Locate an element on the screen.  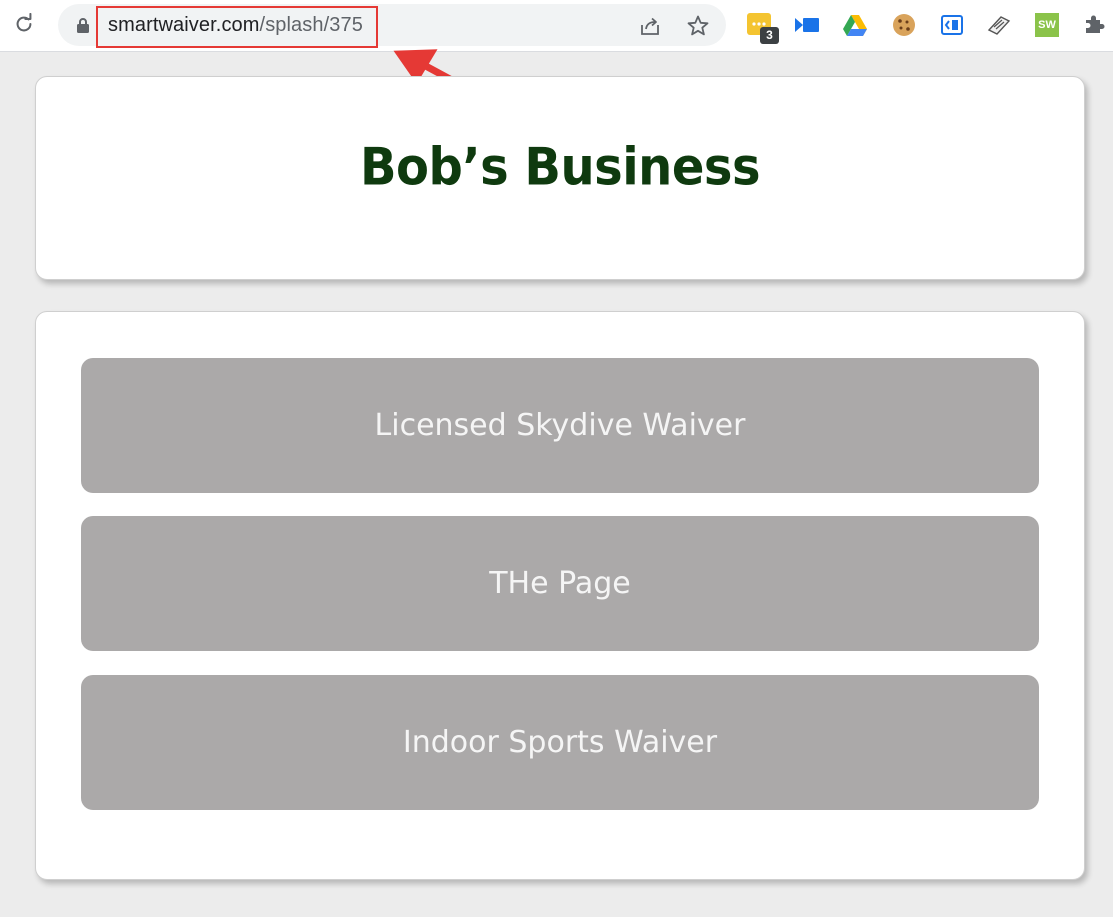
url-path: /splash/375 is located at coordinates (311, 25).